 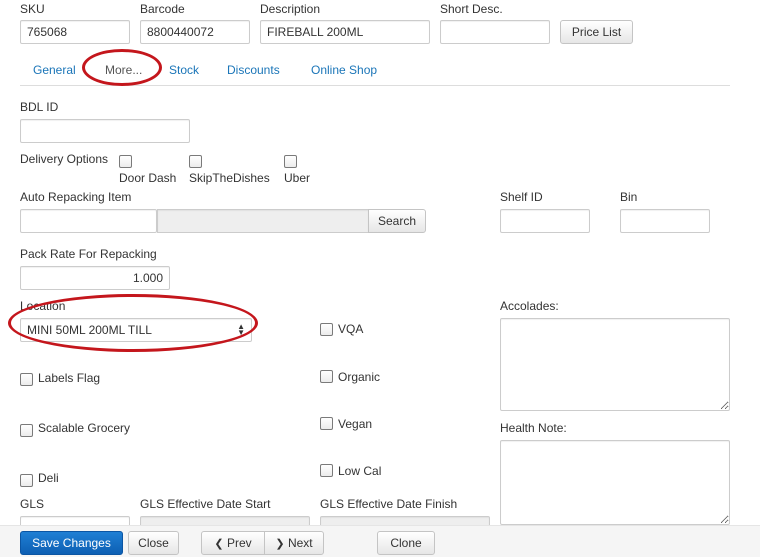 What do you see at coordinates (32, 504) in the screenshot?
I see `gls-label: GLS` at bounding box center [32, 504].